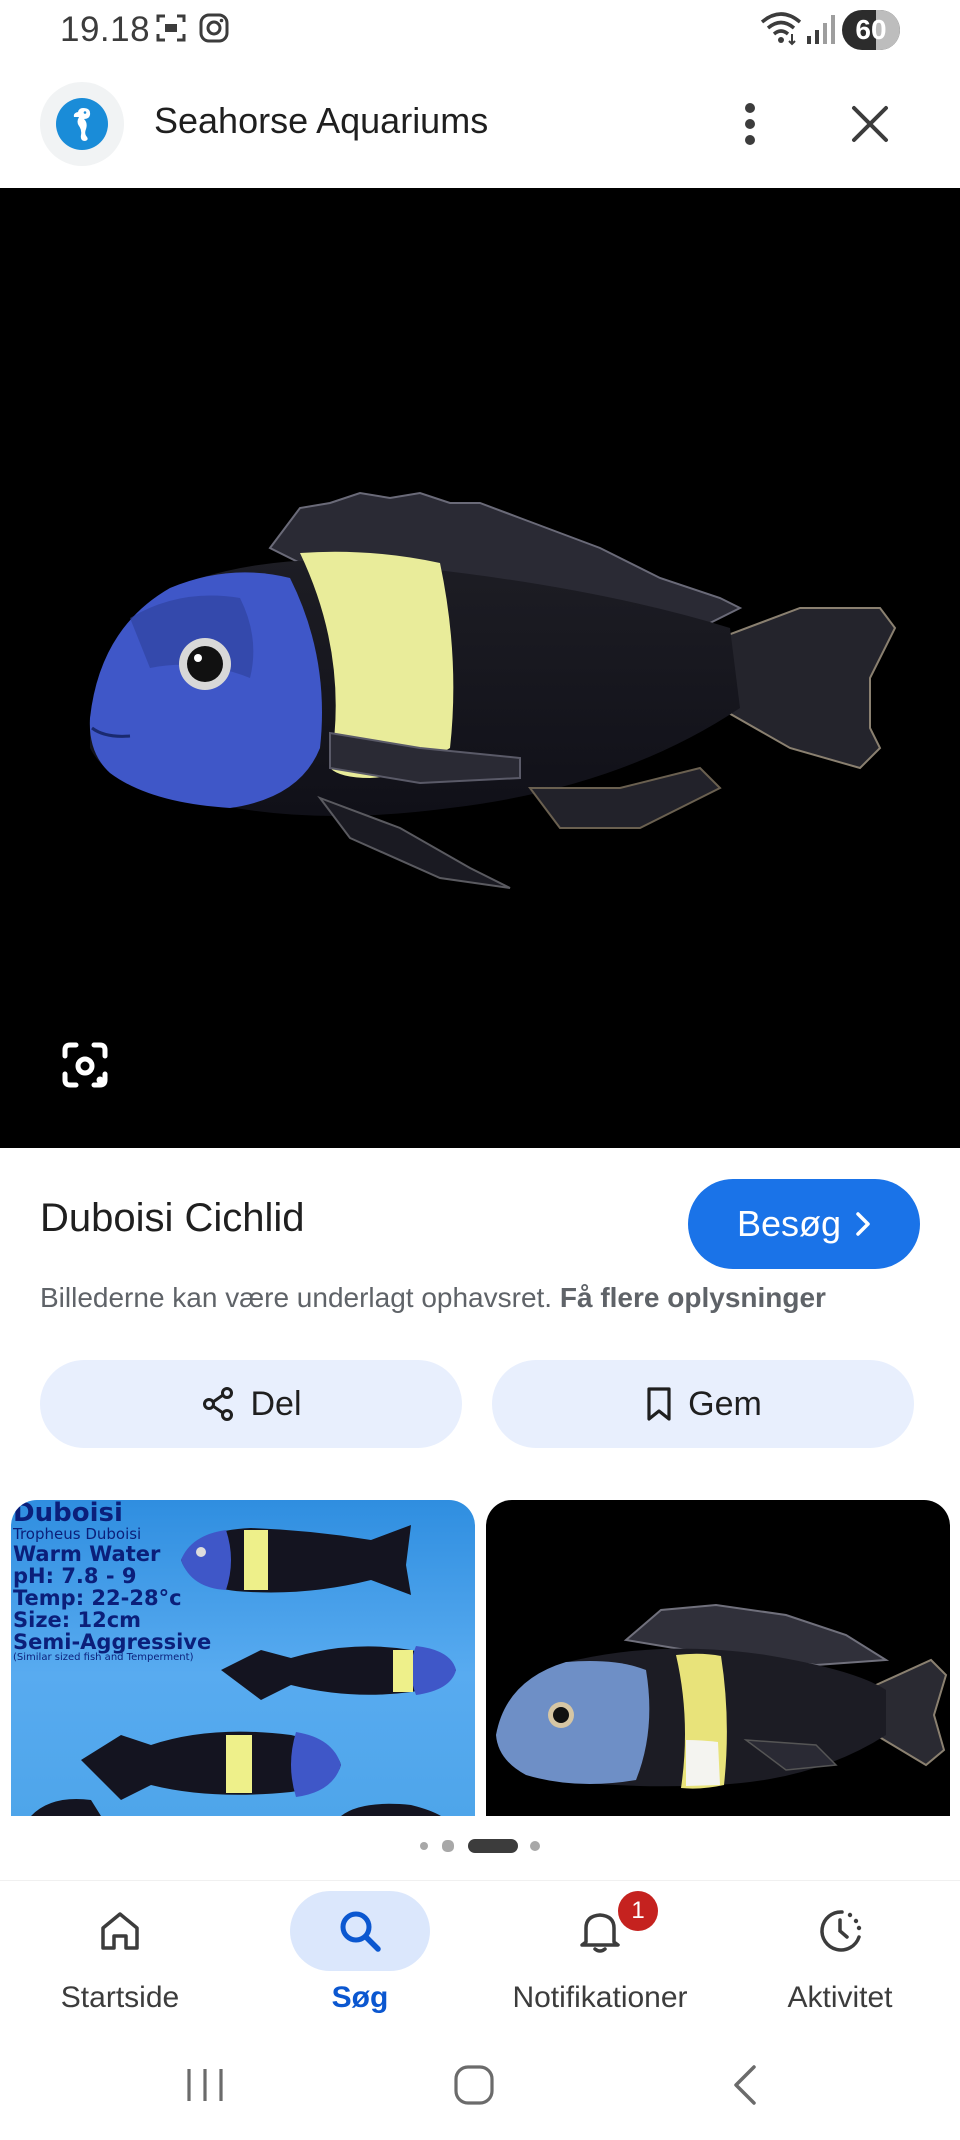  I want to click on wifi-icon, so click(781, 29).